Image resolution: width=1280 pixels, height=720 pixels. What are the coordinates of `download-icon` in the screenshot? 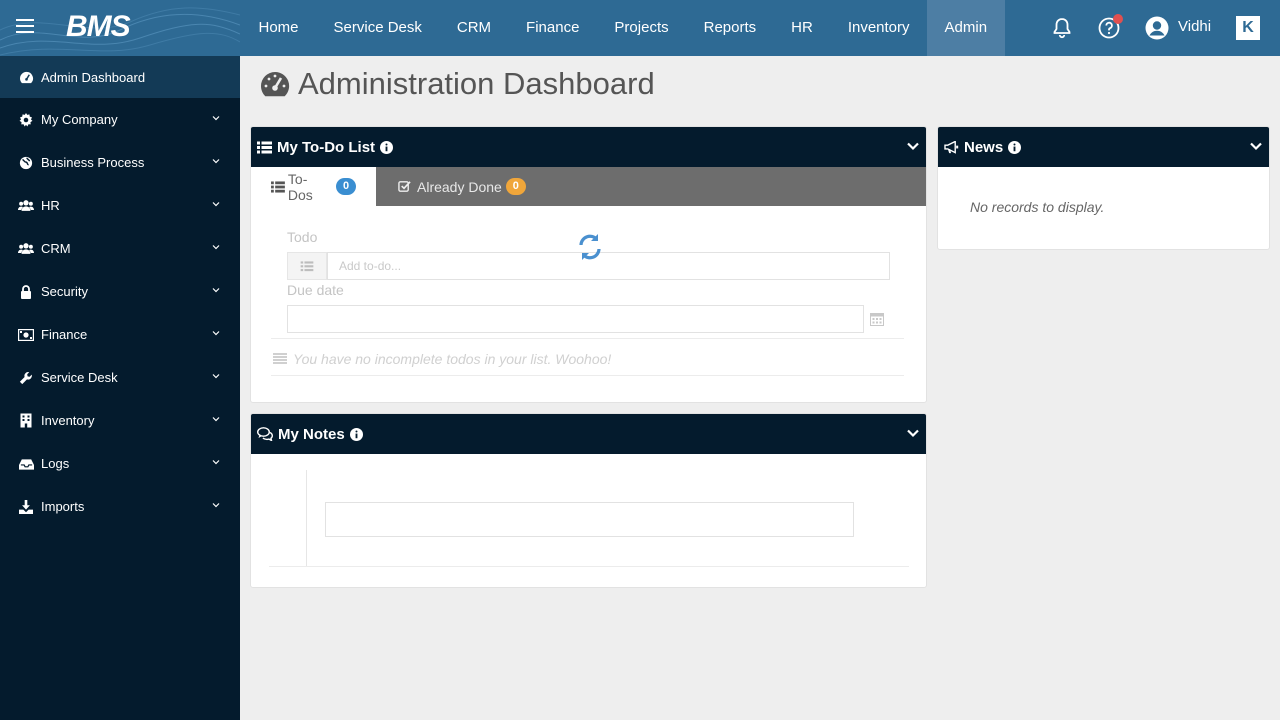 It's located at (26, 507).